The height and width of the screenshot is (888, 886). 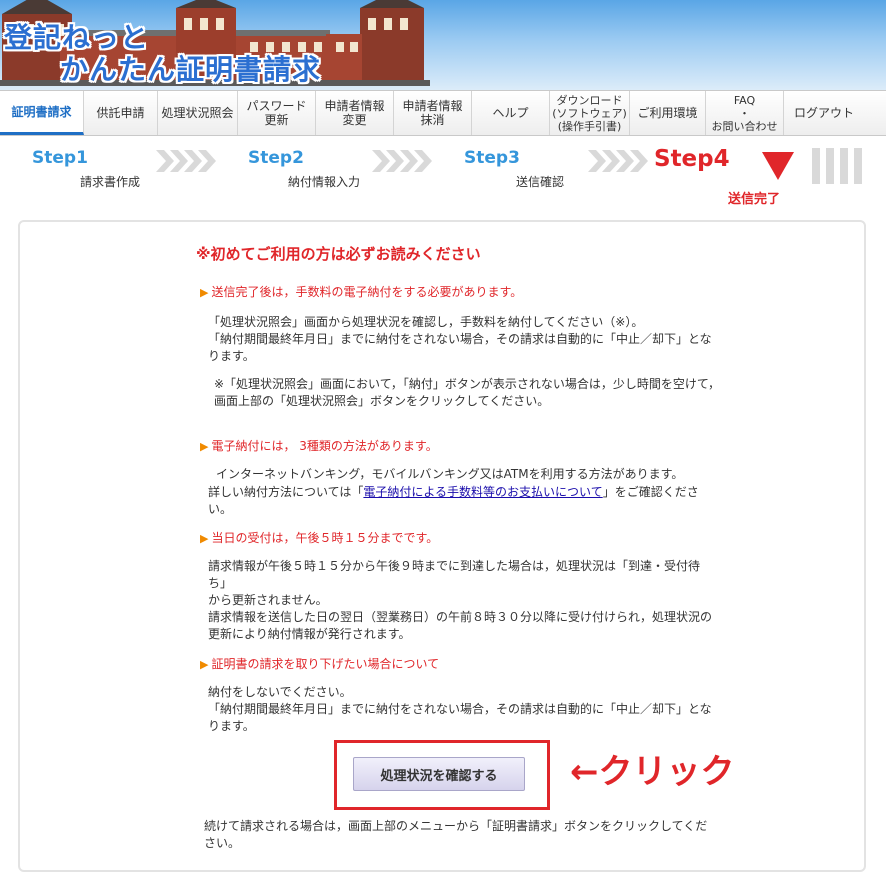 What do you see at coordinates (60, 158) in the screenshot?
I see `step1-label: Step1` at bounding box center [60, 158].